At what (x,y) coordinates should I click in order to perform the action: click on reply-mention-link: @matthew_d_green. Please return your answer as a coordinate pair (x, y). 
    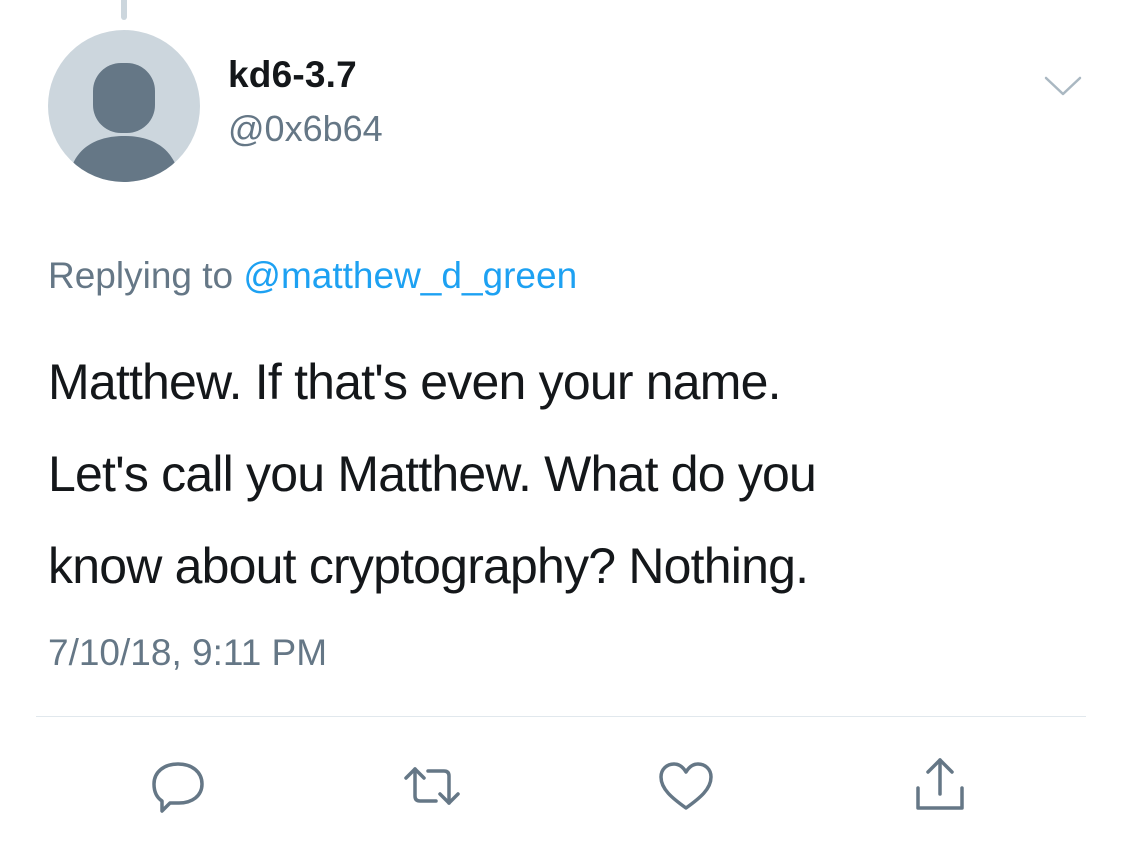
    Looking at the image, I should click on (410, 275).